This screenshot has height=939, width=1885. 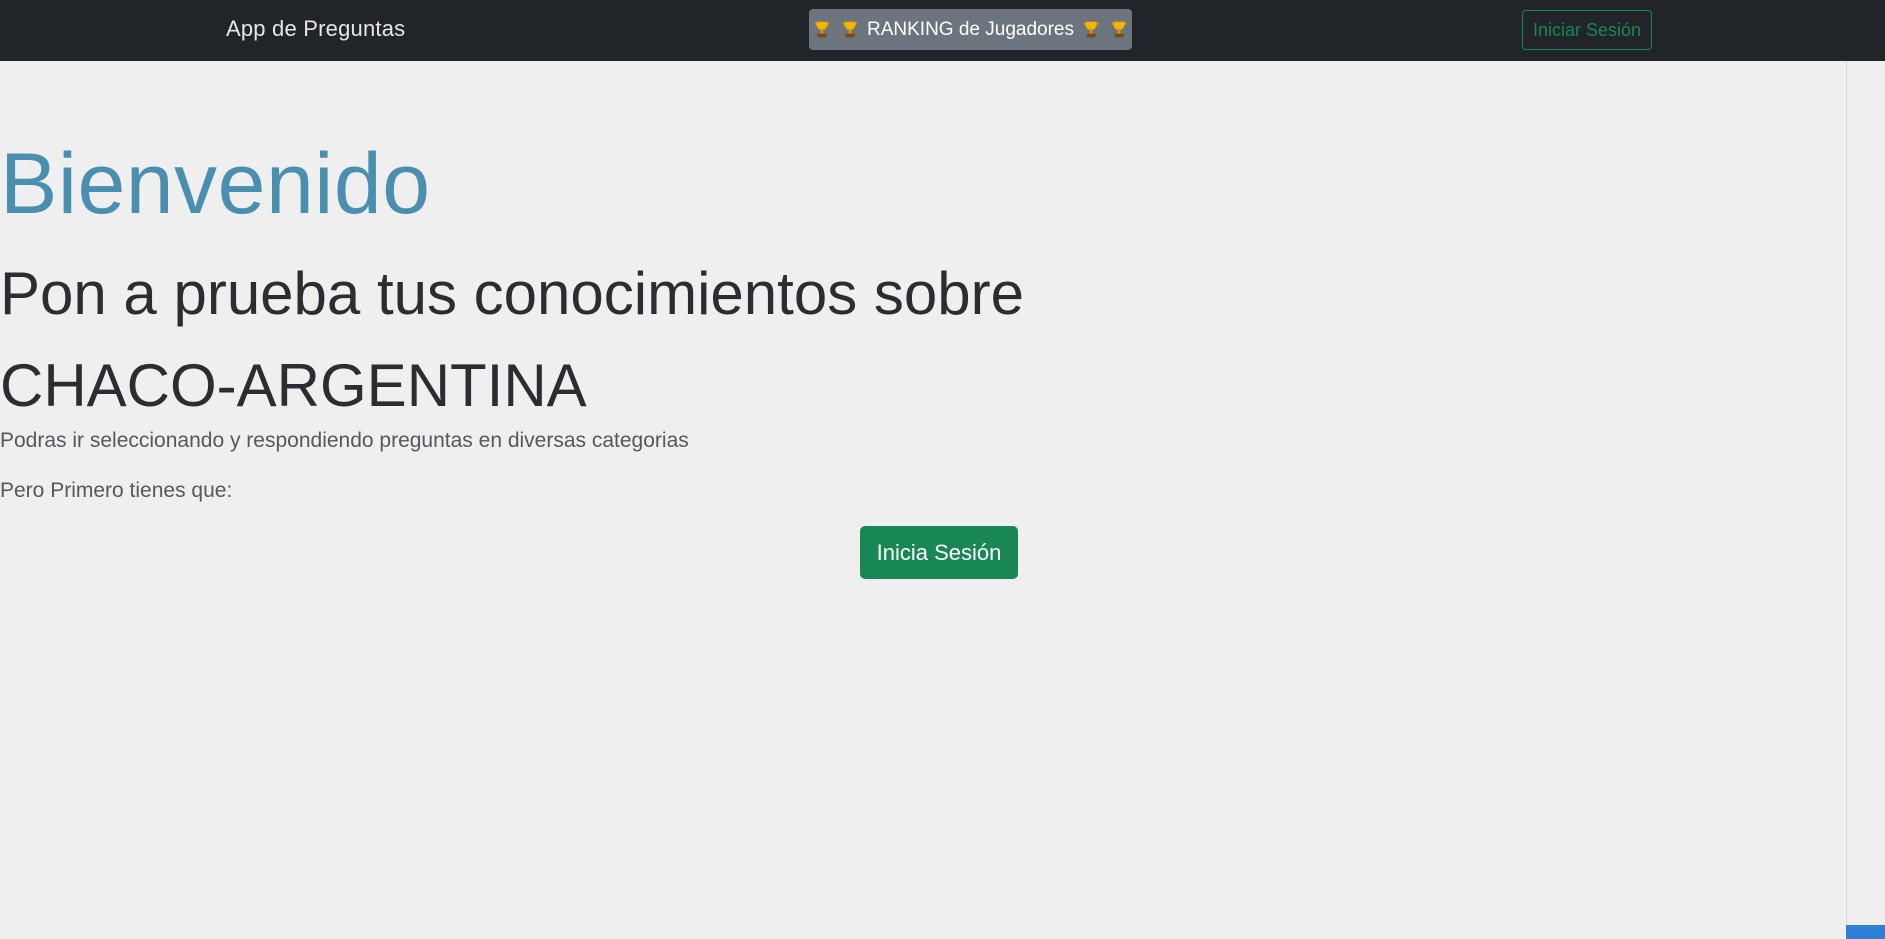 I want to click on ranking-label: RANKING de Jugadores, so click(x=970, y=29).